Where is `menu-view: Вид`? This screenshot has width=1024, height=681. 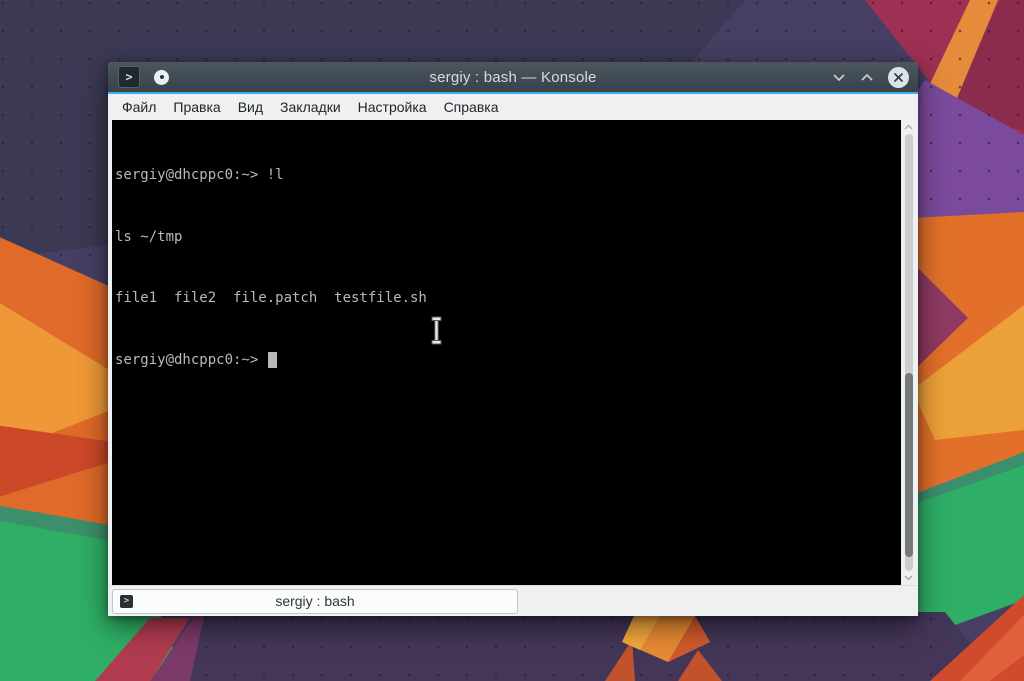
menu-view: Вид is located at coordinates (250, 107).